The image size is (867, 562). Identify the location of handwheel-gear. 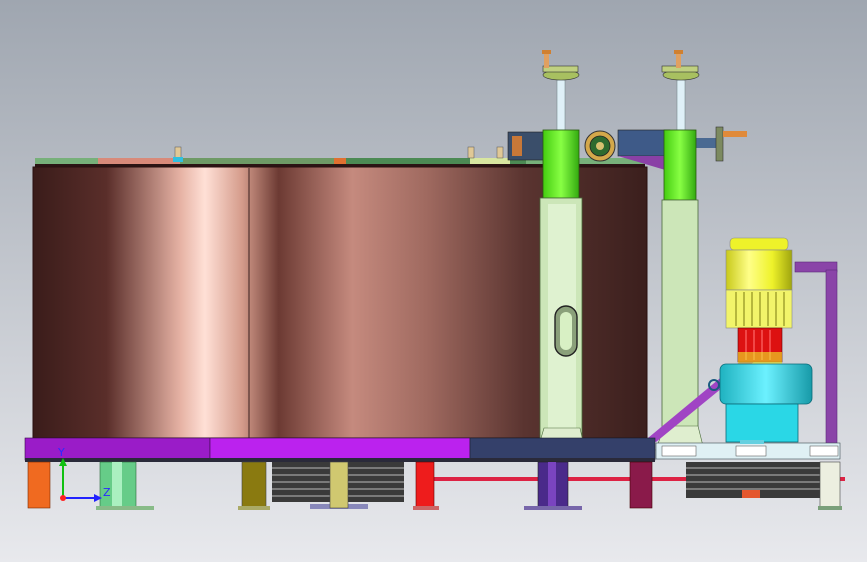
(600, 146).